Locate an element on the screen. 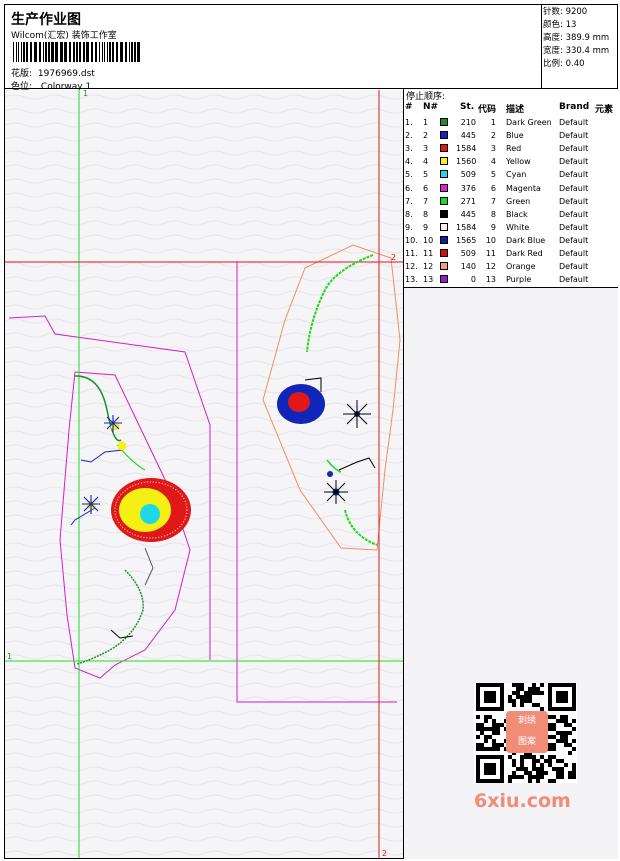 The image size is (620, 861). table-row: 6. 6 376 6 Magenta Default is located at coordinates (511, 188).